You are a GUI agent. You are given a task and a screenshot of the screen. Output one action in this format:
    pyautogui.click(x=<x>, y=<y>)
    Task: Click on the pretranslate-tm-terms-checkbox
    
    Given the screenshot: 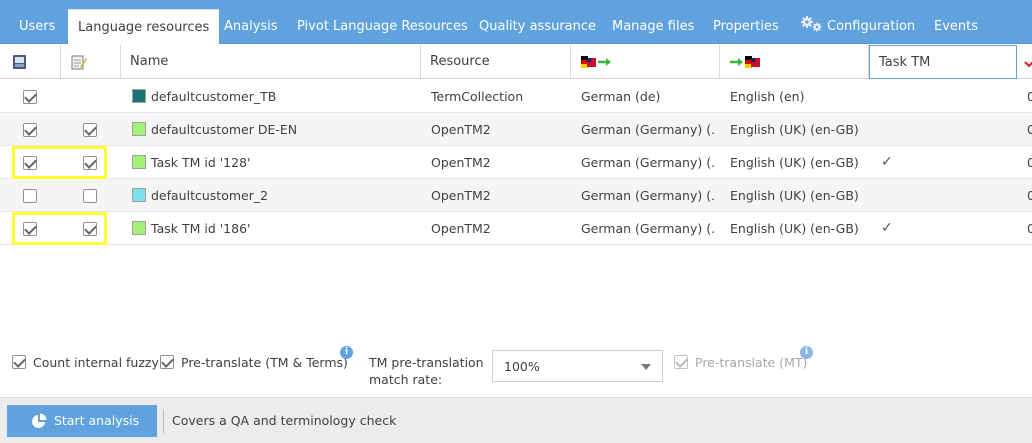 What is the action you would take?
    pyautogui.click(x=167, y=362)
    